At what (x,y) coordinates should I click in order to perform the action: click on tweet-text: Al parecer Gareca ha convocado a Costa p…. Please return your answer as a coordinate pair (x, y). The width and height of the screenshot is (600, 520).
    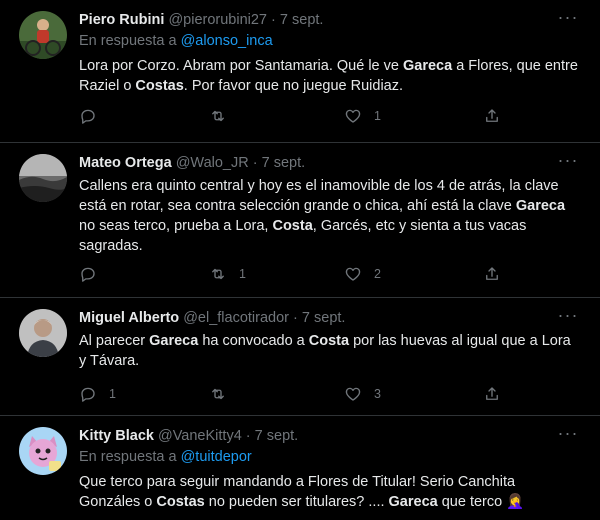
    Looking at the image, I should click on (329, 351).